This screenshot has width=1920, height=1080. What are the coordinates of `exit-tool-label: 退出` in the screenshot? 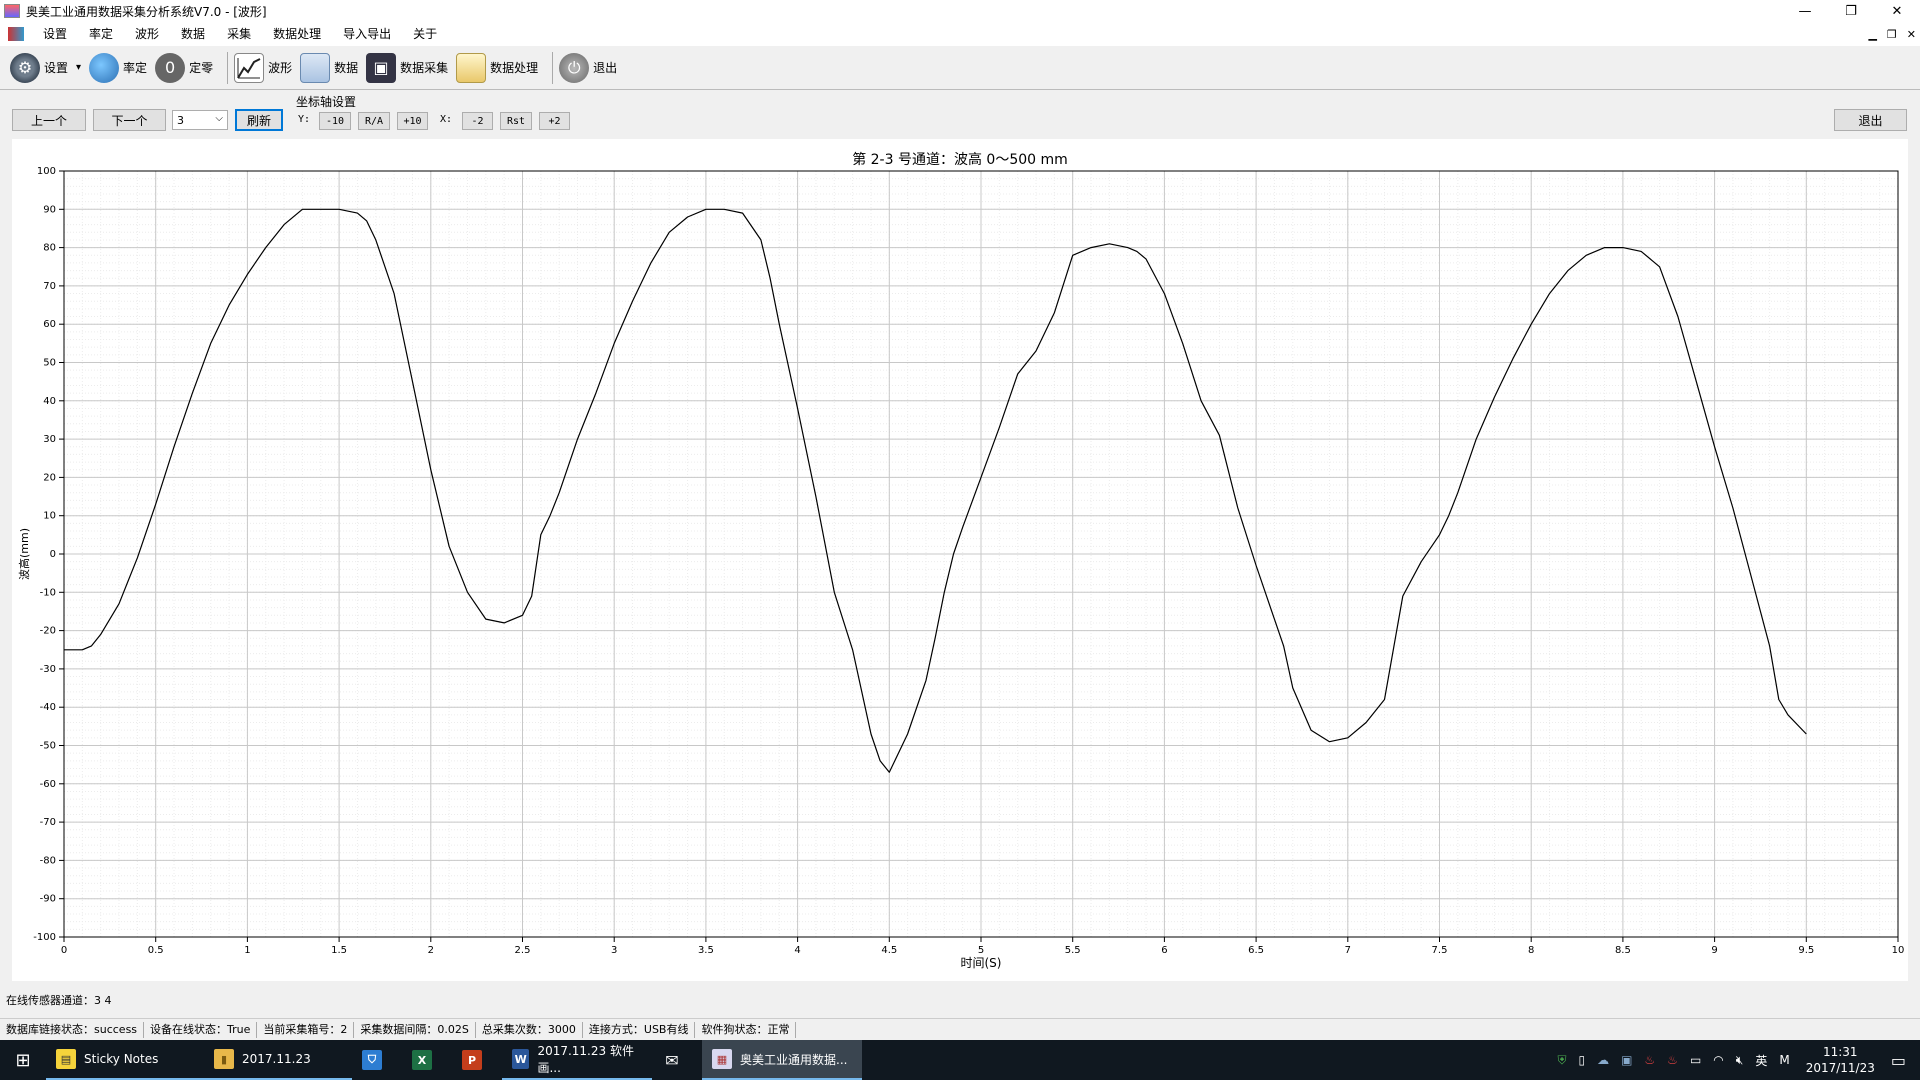 It's located at (605, 68).